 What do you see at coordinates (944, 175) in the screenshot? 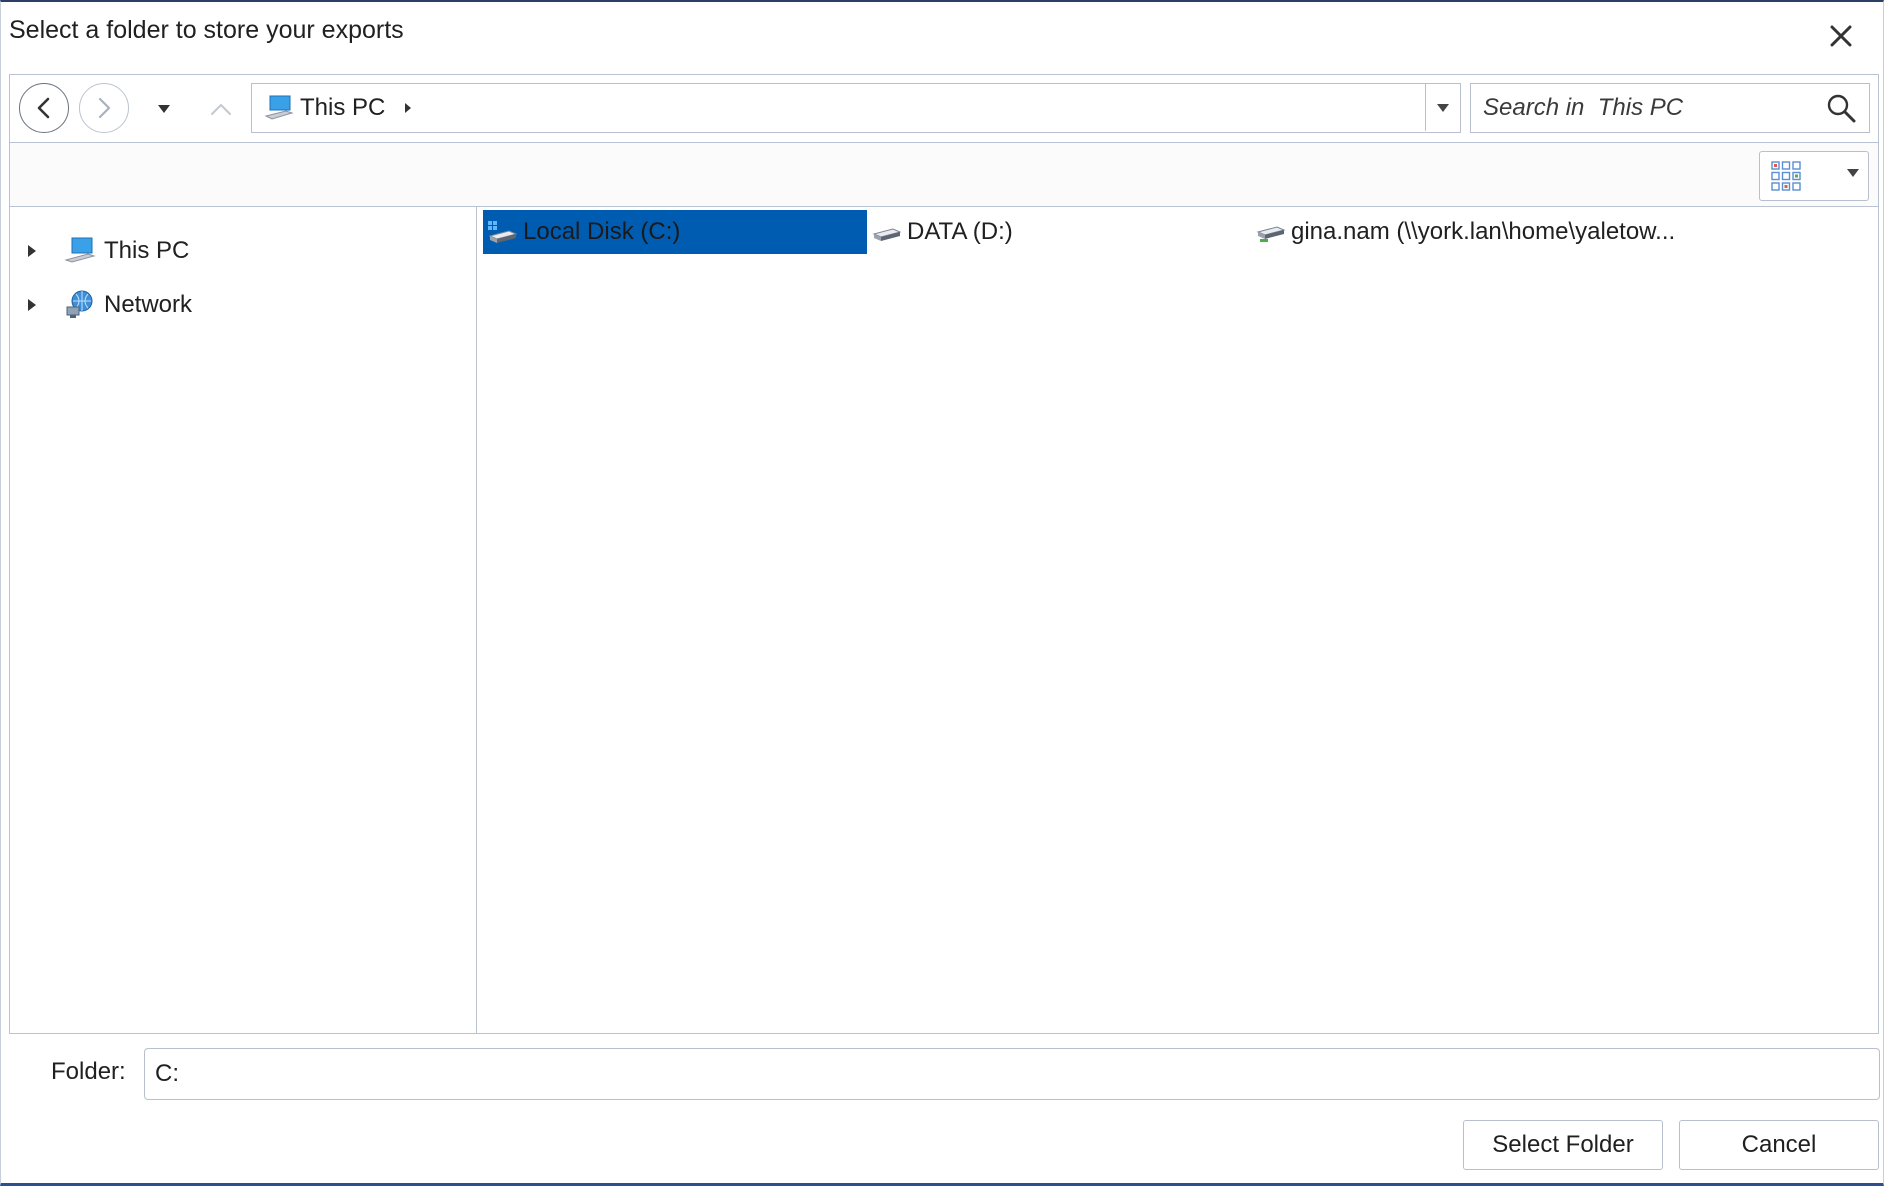
I see `toolbar` at bounding box center [944, 175].